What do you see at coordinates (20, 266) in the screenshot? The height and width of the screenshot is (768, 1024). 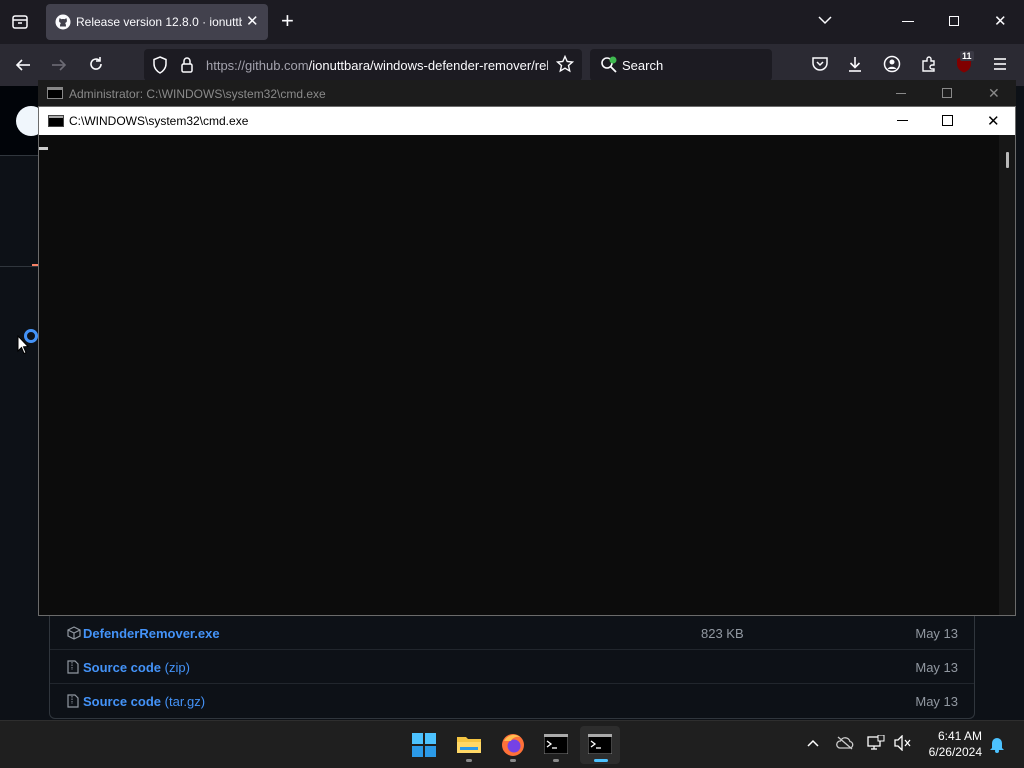 I see `section-divider` at bounding box center [20, 266].